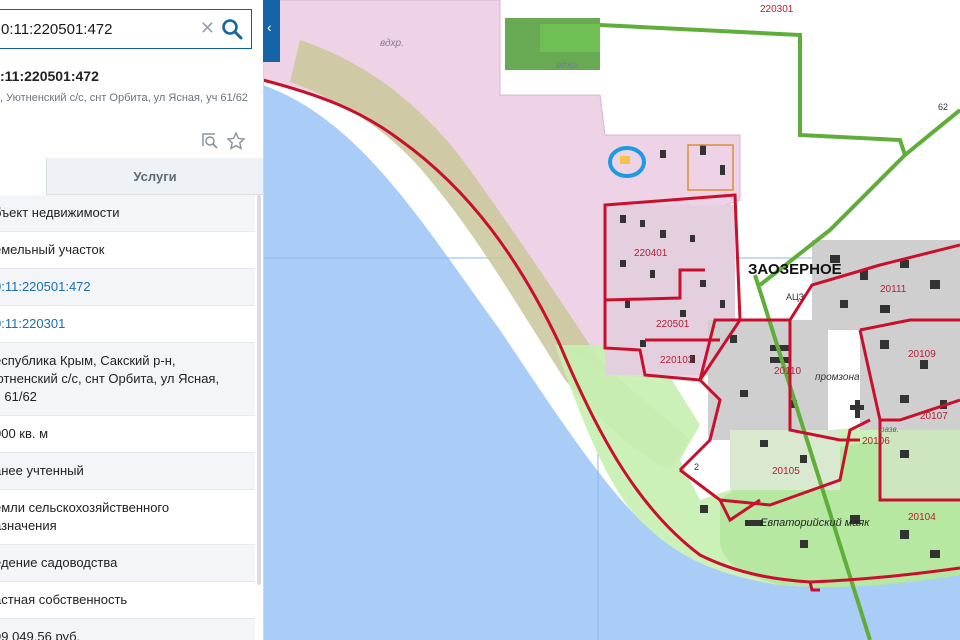 The image size is (960, 640). Describe the element at coordinates (795, 269) in the screenshot. I see `label-town: ЗАОЗЕРНОЕ` at that location.